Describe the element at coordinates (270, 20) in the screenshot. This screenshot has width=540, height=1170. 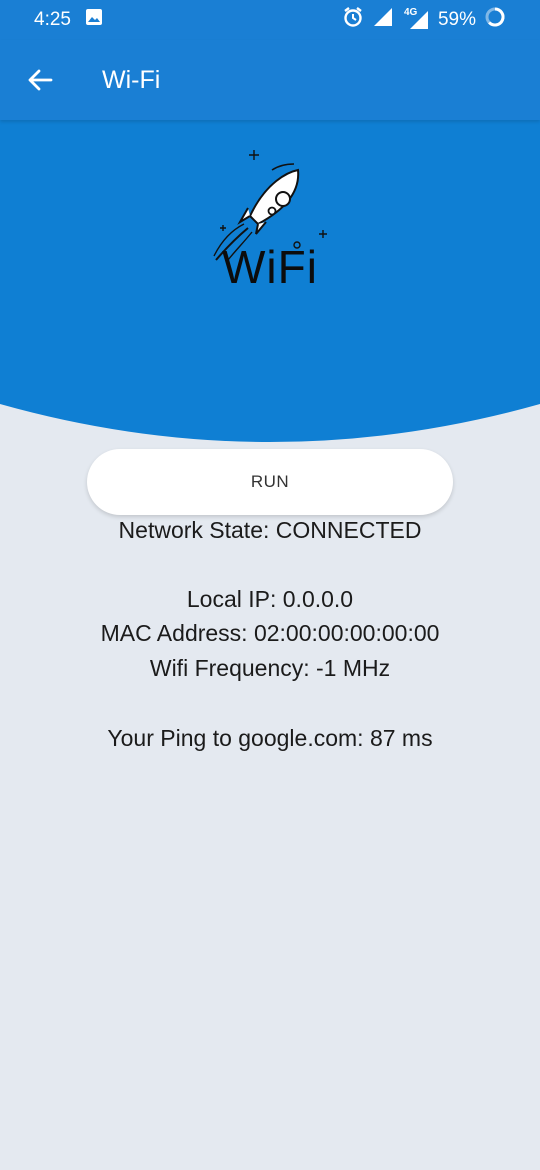
I see `status-bar: 4:25 4G 59%` at that location.